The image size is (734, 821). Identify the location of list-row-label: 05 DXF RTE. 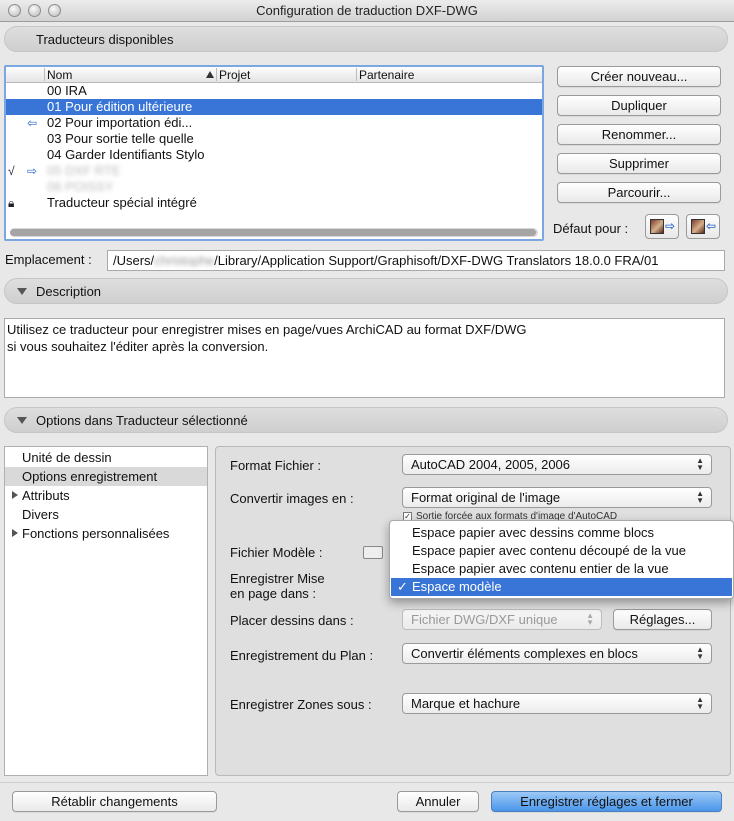
(84, 170).